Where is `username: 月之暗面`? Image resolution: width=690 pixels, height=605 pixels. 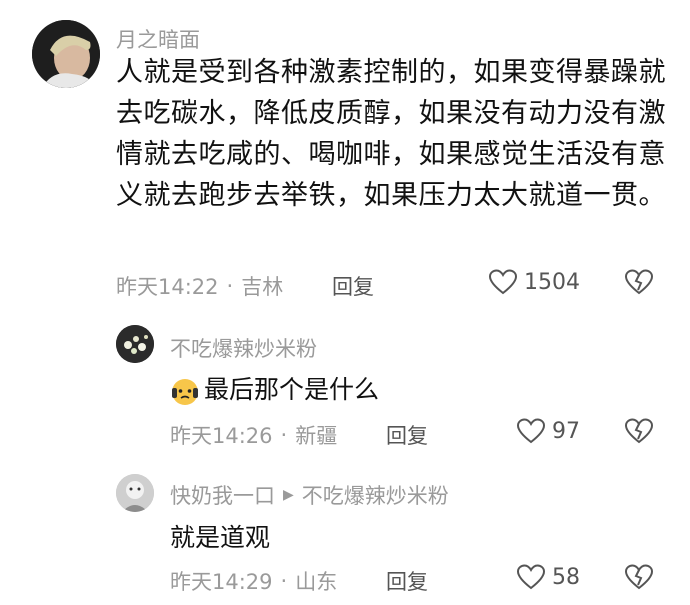
username: 月之暗面 is located at coordinates (158, 39).